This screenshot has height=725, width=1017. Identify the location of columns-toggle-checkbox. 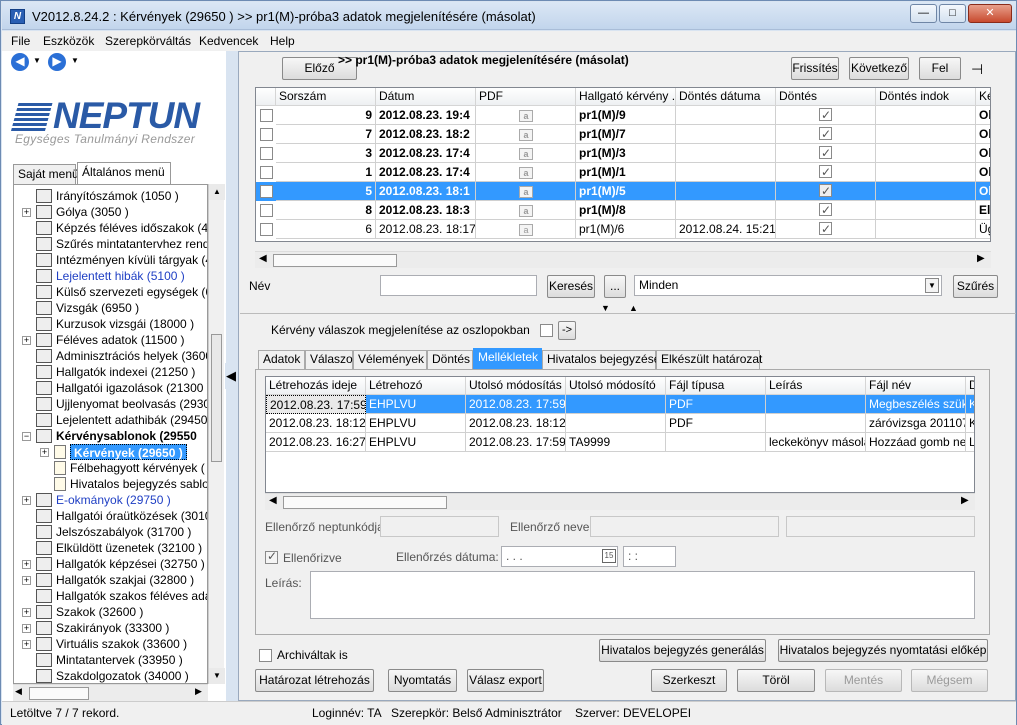
(546, 330).